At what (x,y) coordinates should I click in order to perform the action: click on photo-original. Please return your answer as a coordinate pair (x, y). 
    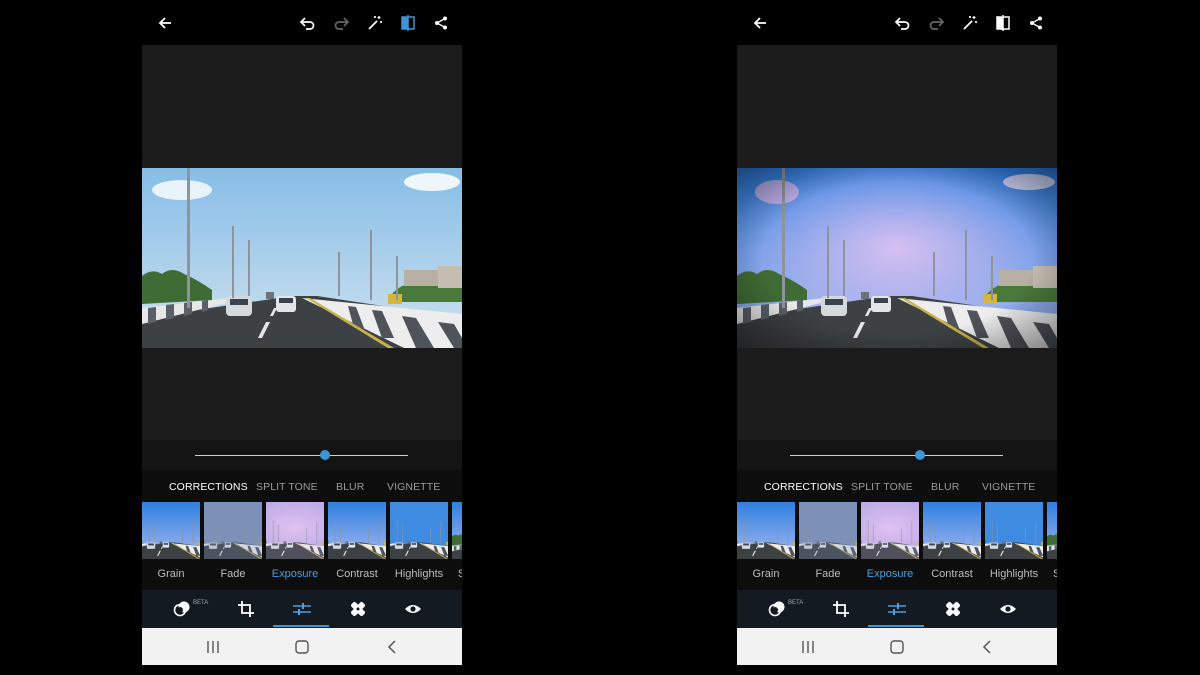
    Looking at the image, I should click on (302, 258).